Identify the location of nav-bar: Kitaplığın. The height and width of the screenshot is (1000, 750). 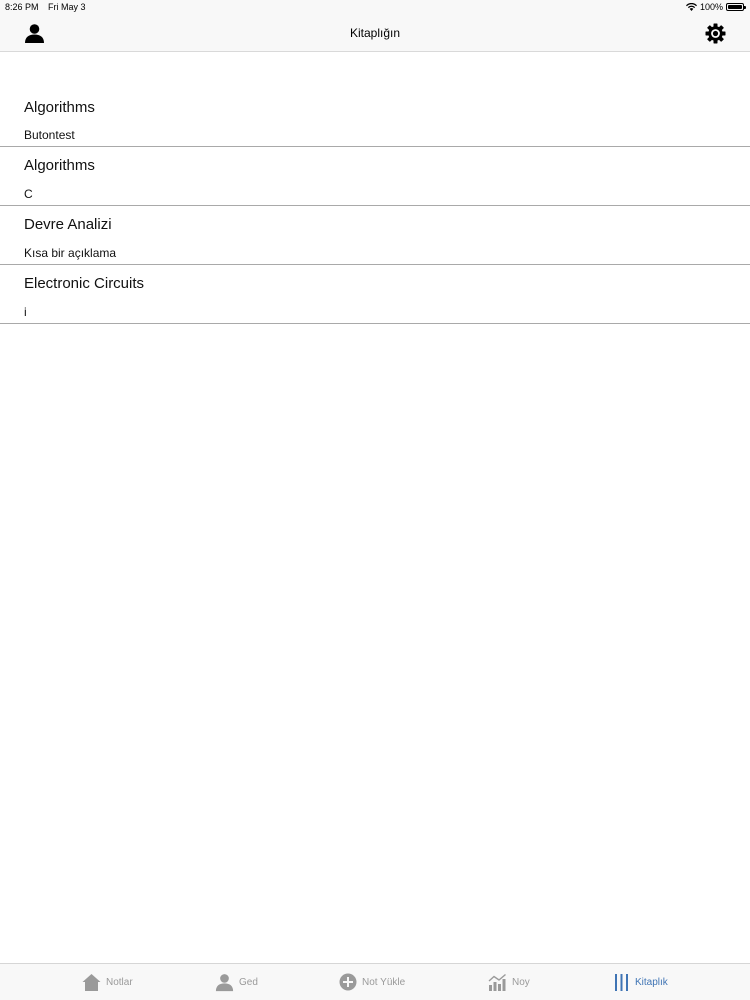
(375, 34).